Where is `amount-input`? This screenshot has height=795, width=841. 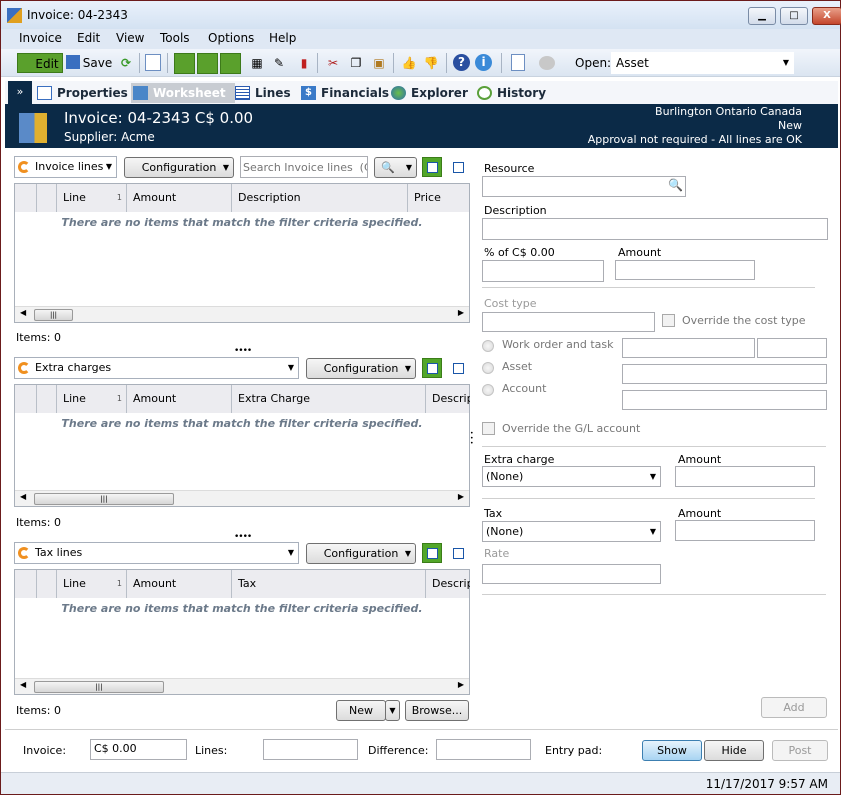 amount-input is located at coordinates (685, 270).